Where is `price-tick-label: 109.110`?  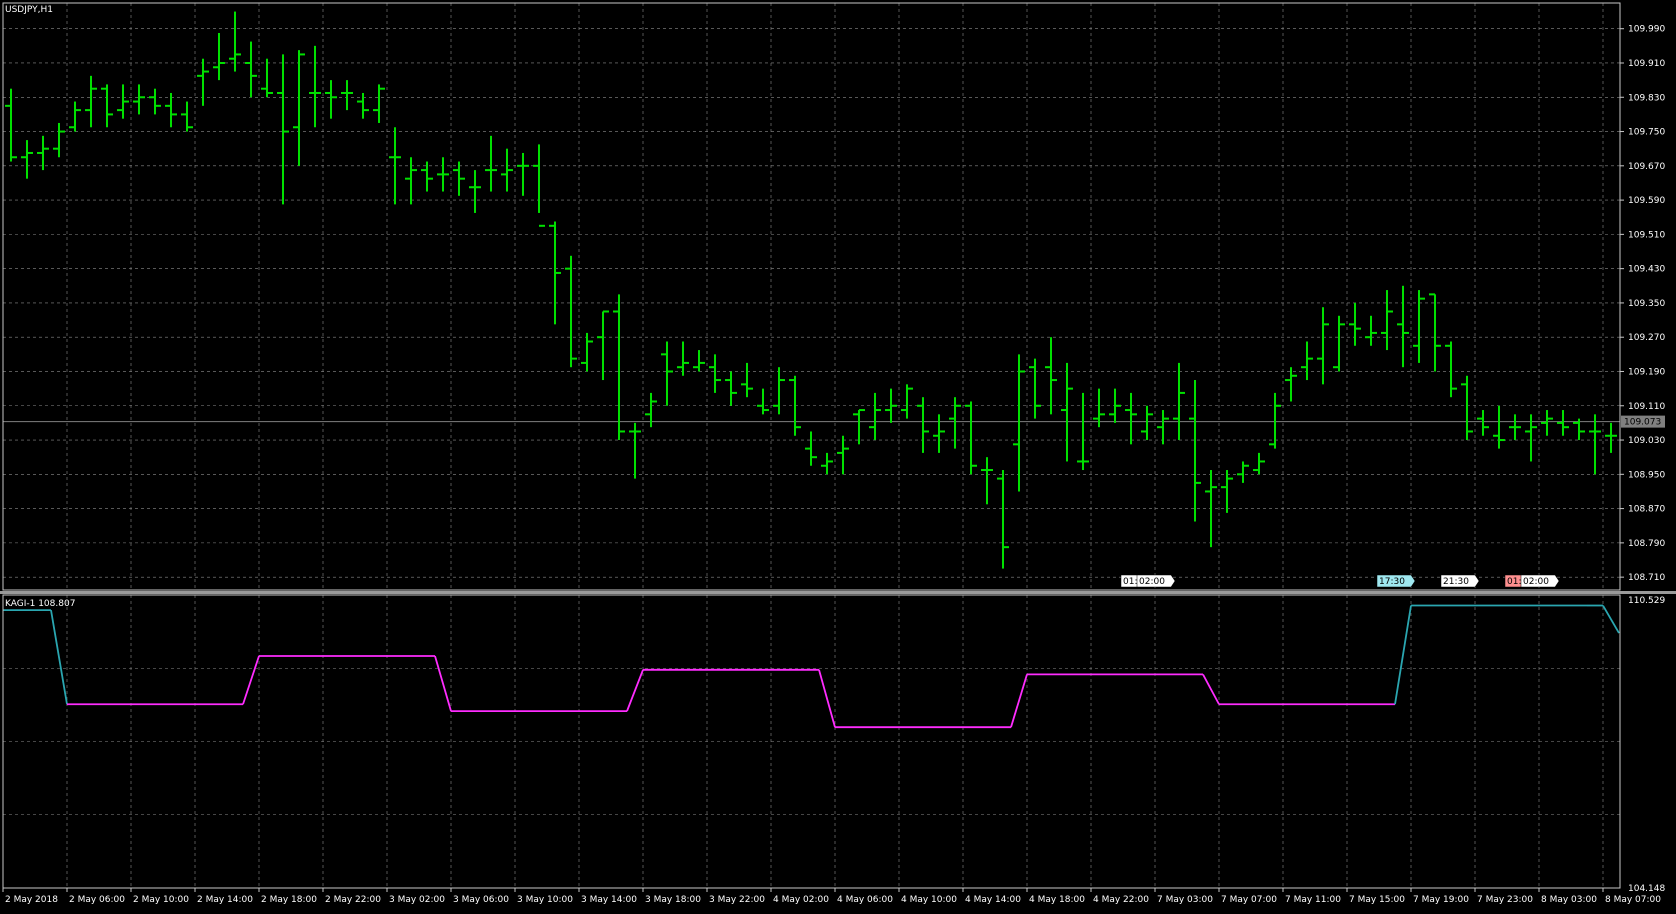 price-tick-label: 109.110 is located at coordinates (1646, 407).